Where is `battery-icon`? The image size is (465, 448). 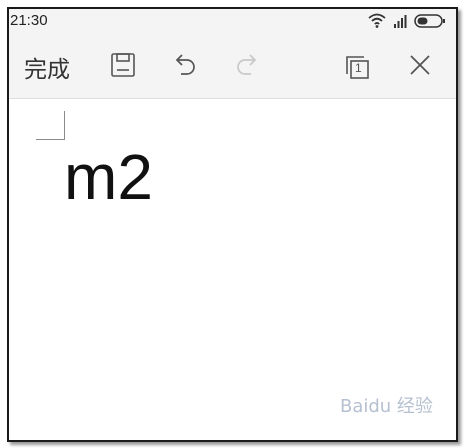
battery-icon is located at coordinates (430, 23).